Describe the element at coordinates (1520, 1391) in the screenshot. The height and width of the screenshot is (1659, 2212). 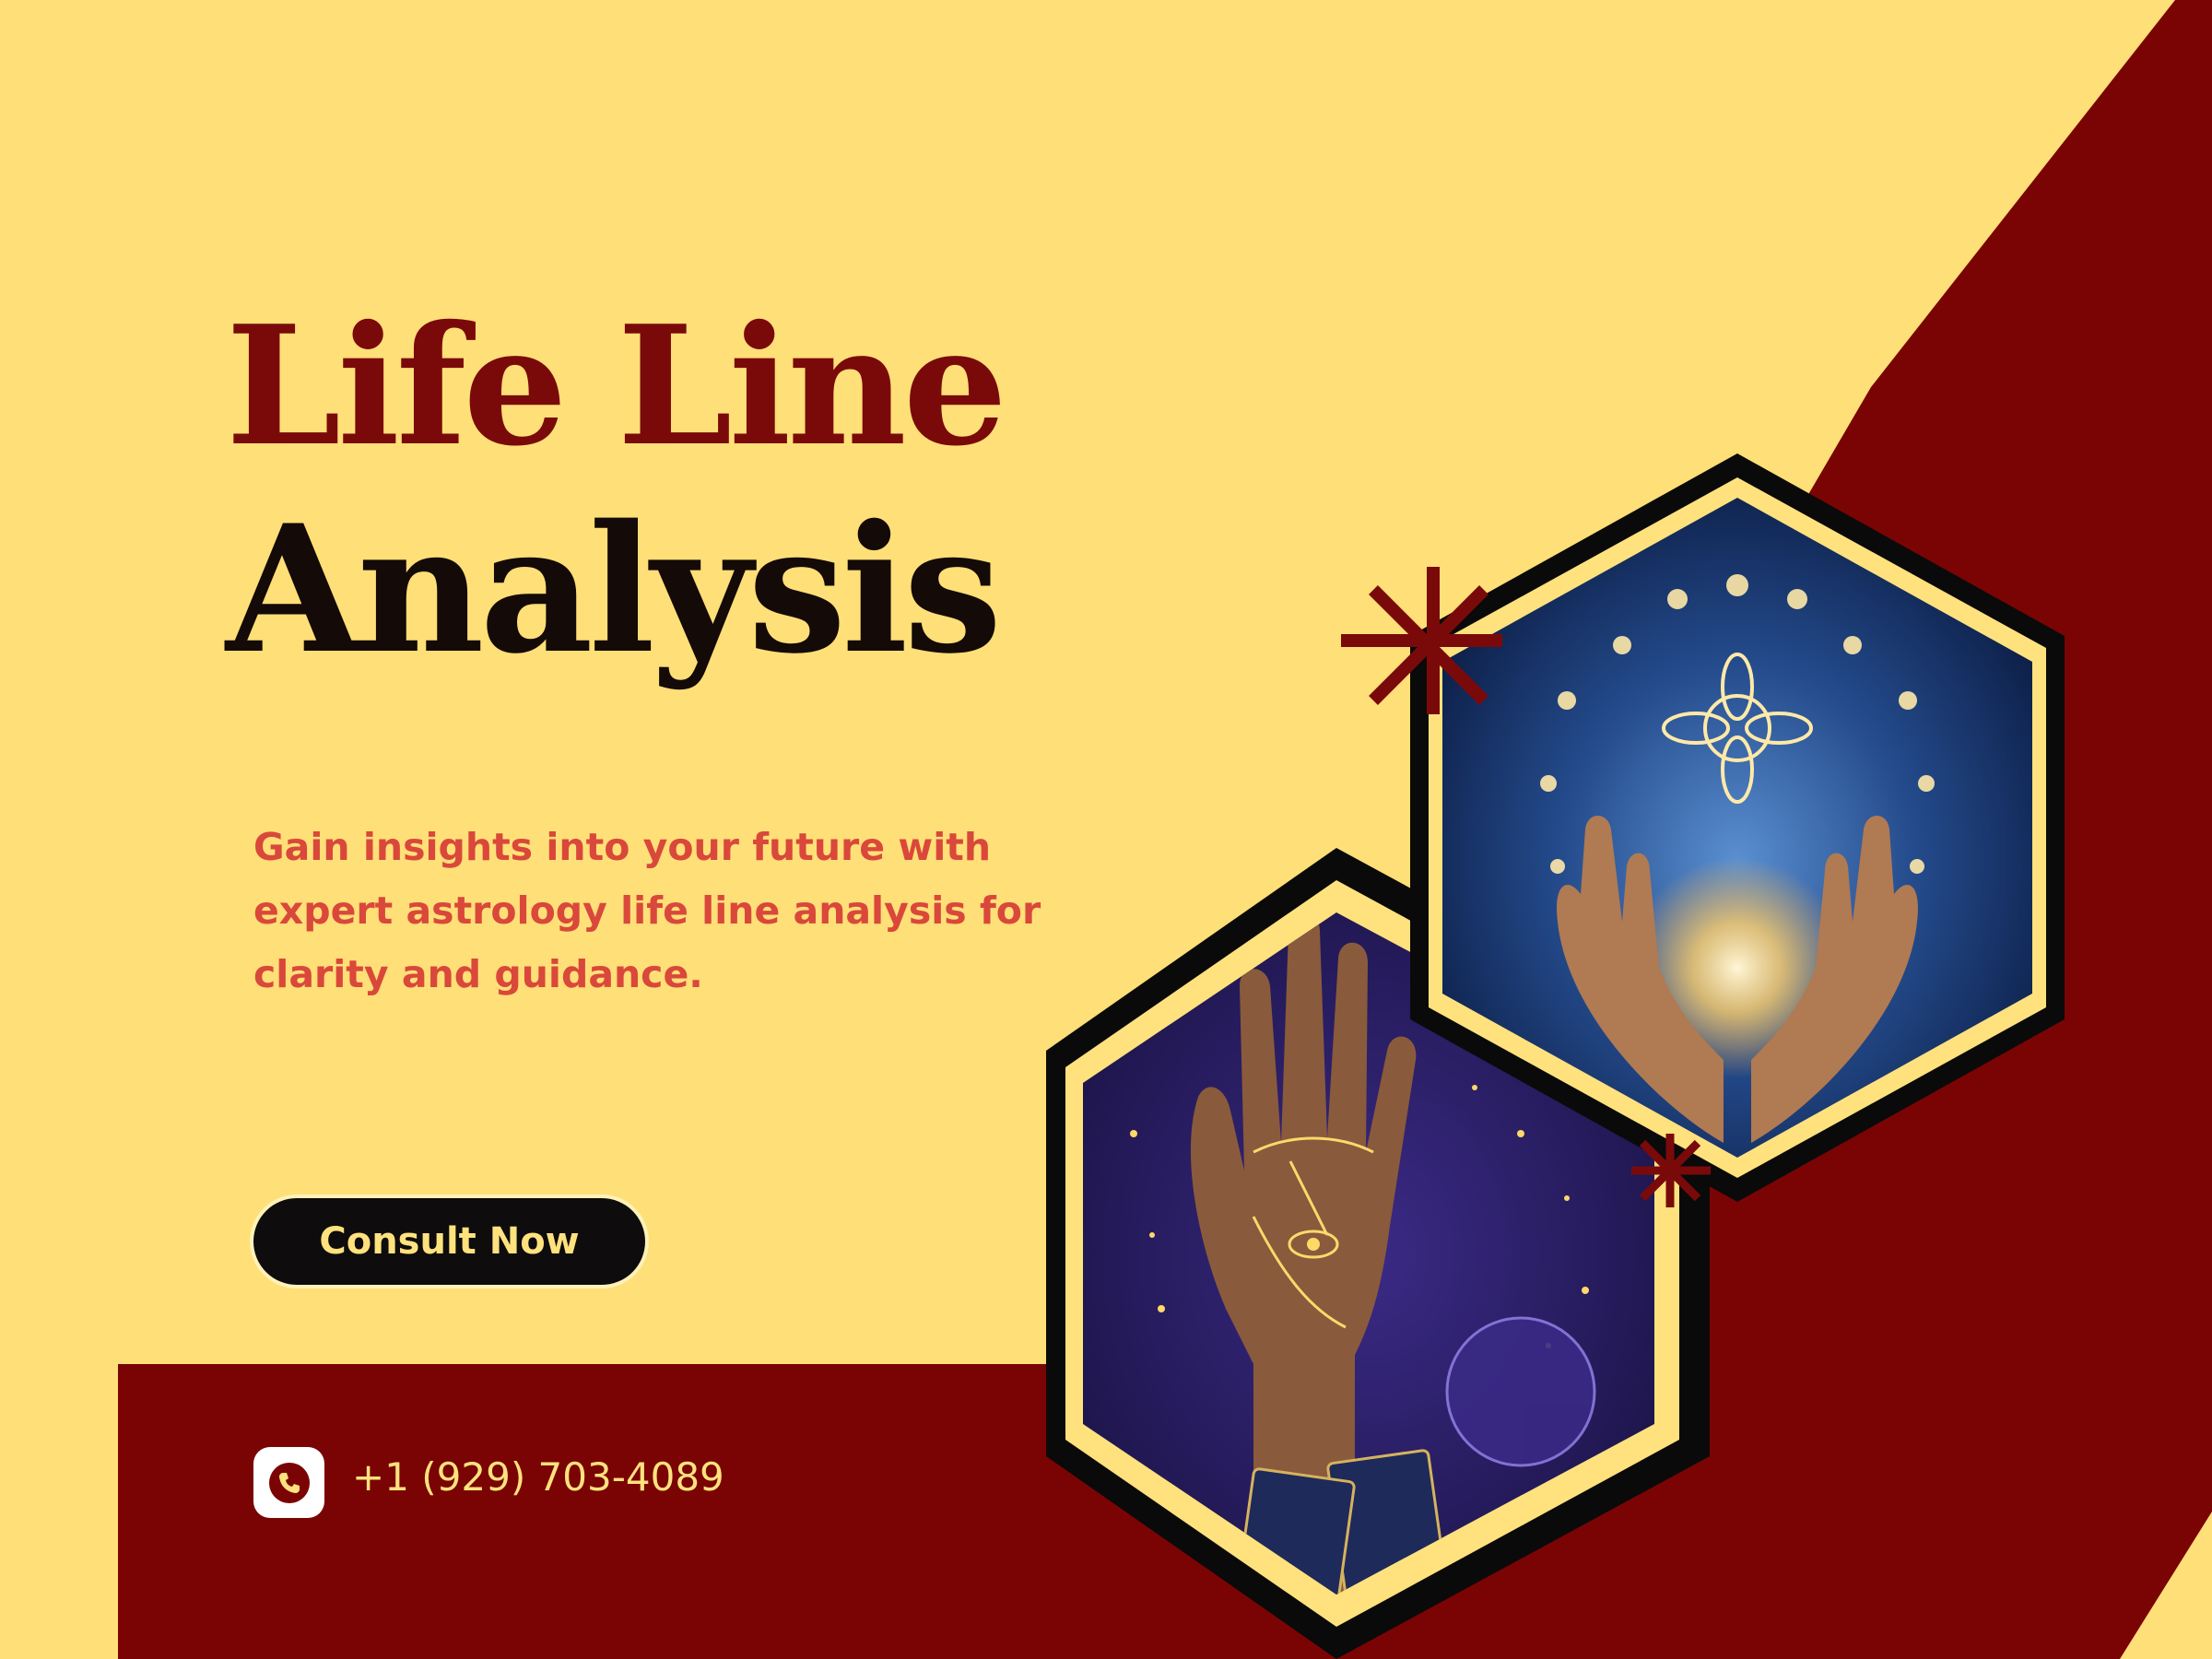
I see `crystal-ball-icon` at that location.